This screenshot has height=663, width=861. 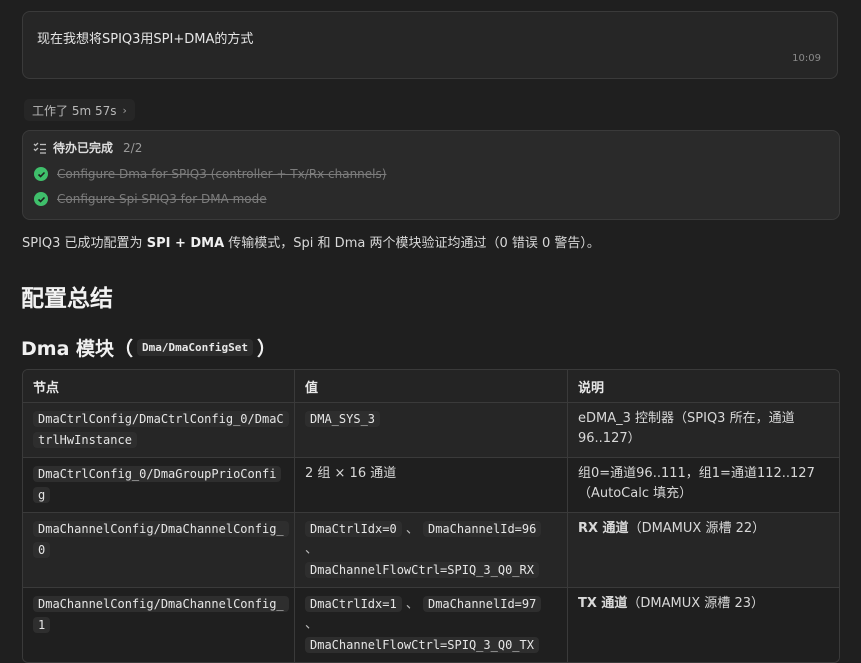 What do you see at coordinates (697, 528) in the screenshot?
I see `desc-text: （DMAMUX 源槽 22）` at bounding box center [697, 528].